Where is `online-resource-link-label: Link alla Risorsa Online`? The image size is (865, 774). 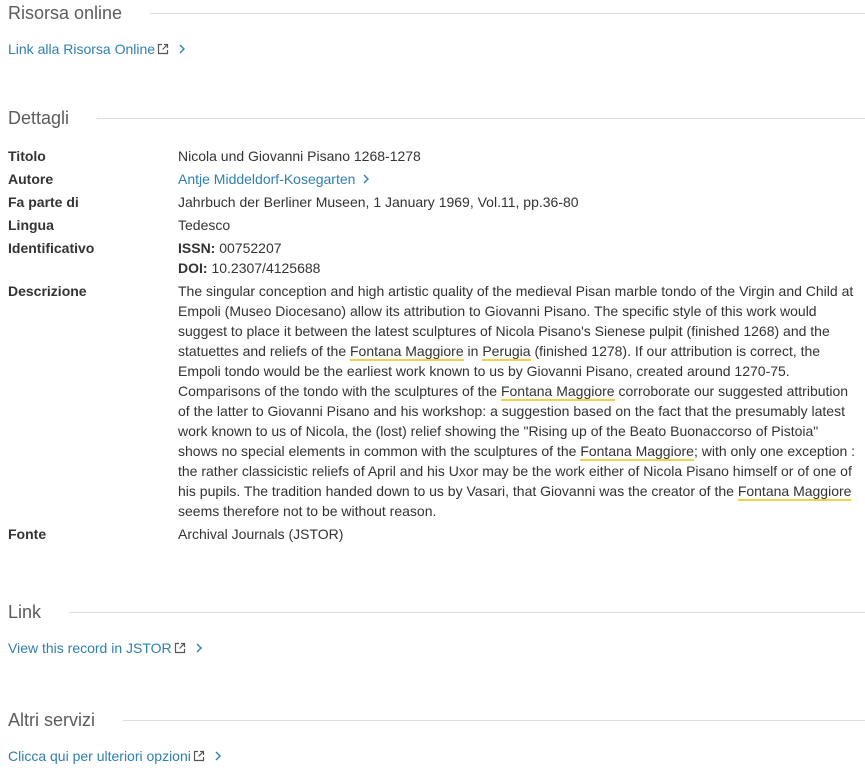 online-resource-link-label: Link alla Risorsa Online is located at coordinates (81, 49).